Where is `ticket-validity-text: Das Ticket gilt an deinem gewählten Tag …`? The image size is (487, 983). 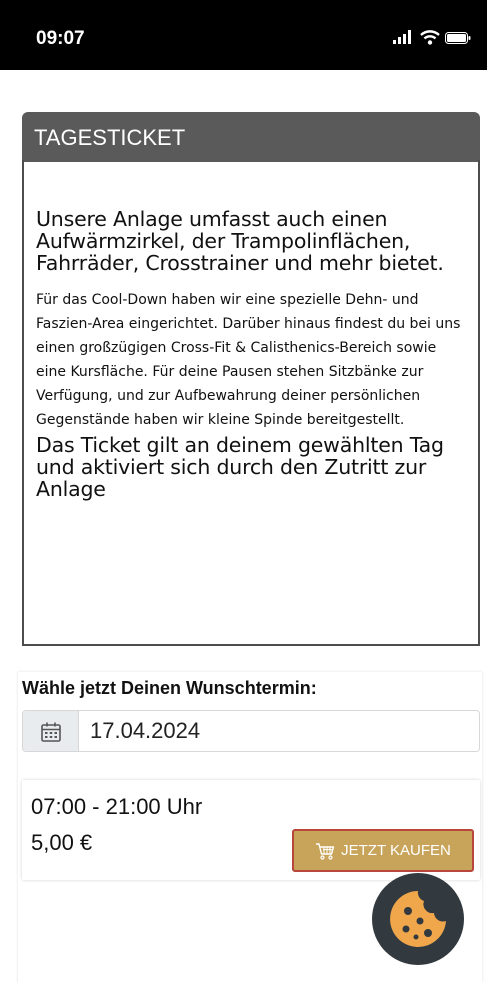 ticket-validity-text: Das Ticket gilt an deinem gewählten Tag … is located at coordinates (240, 467).